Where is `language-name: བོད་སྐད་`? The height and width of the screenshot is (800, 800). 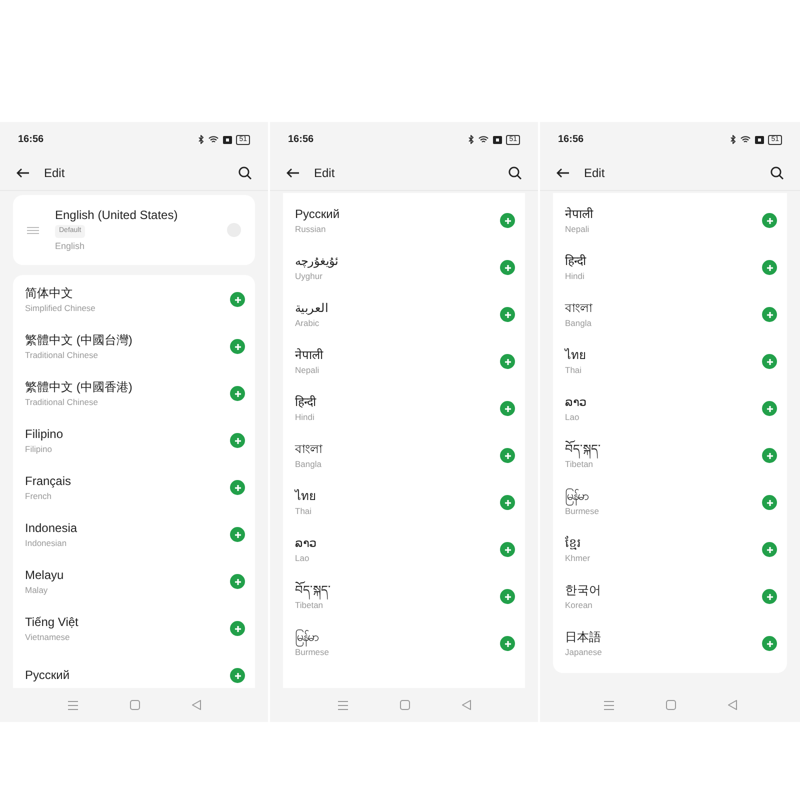
language-name: བོད་སྐད་ is located at coordinates (313, 590).